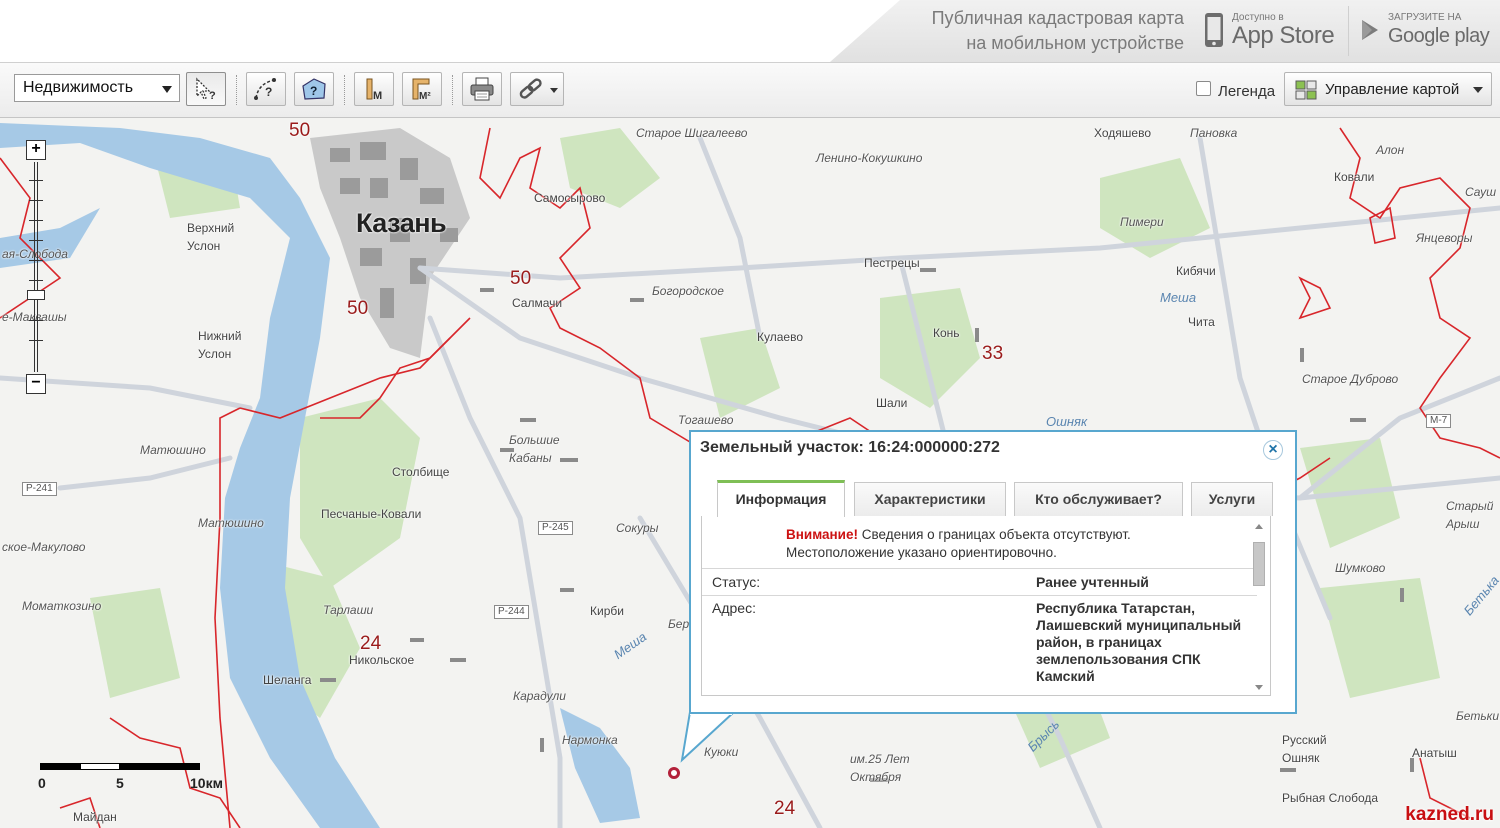 This screenshot has width=1500, height=828. I want to click on appstore-small-text: Доступно в, so click(1258, 17).